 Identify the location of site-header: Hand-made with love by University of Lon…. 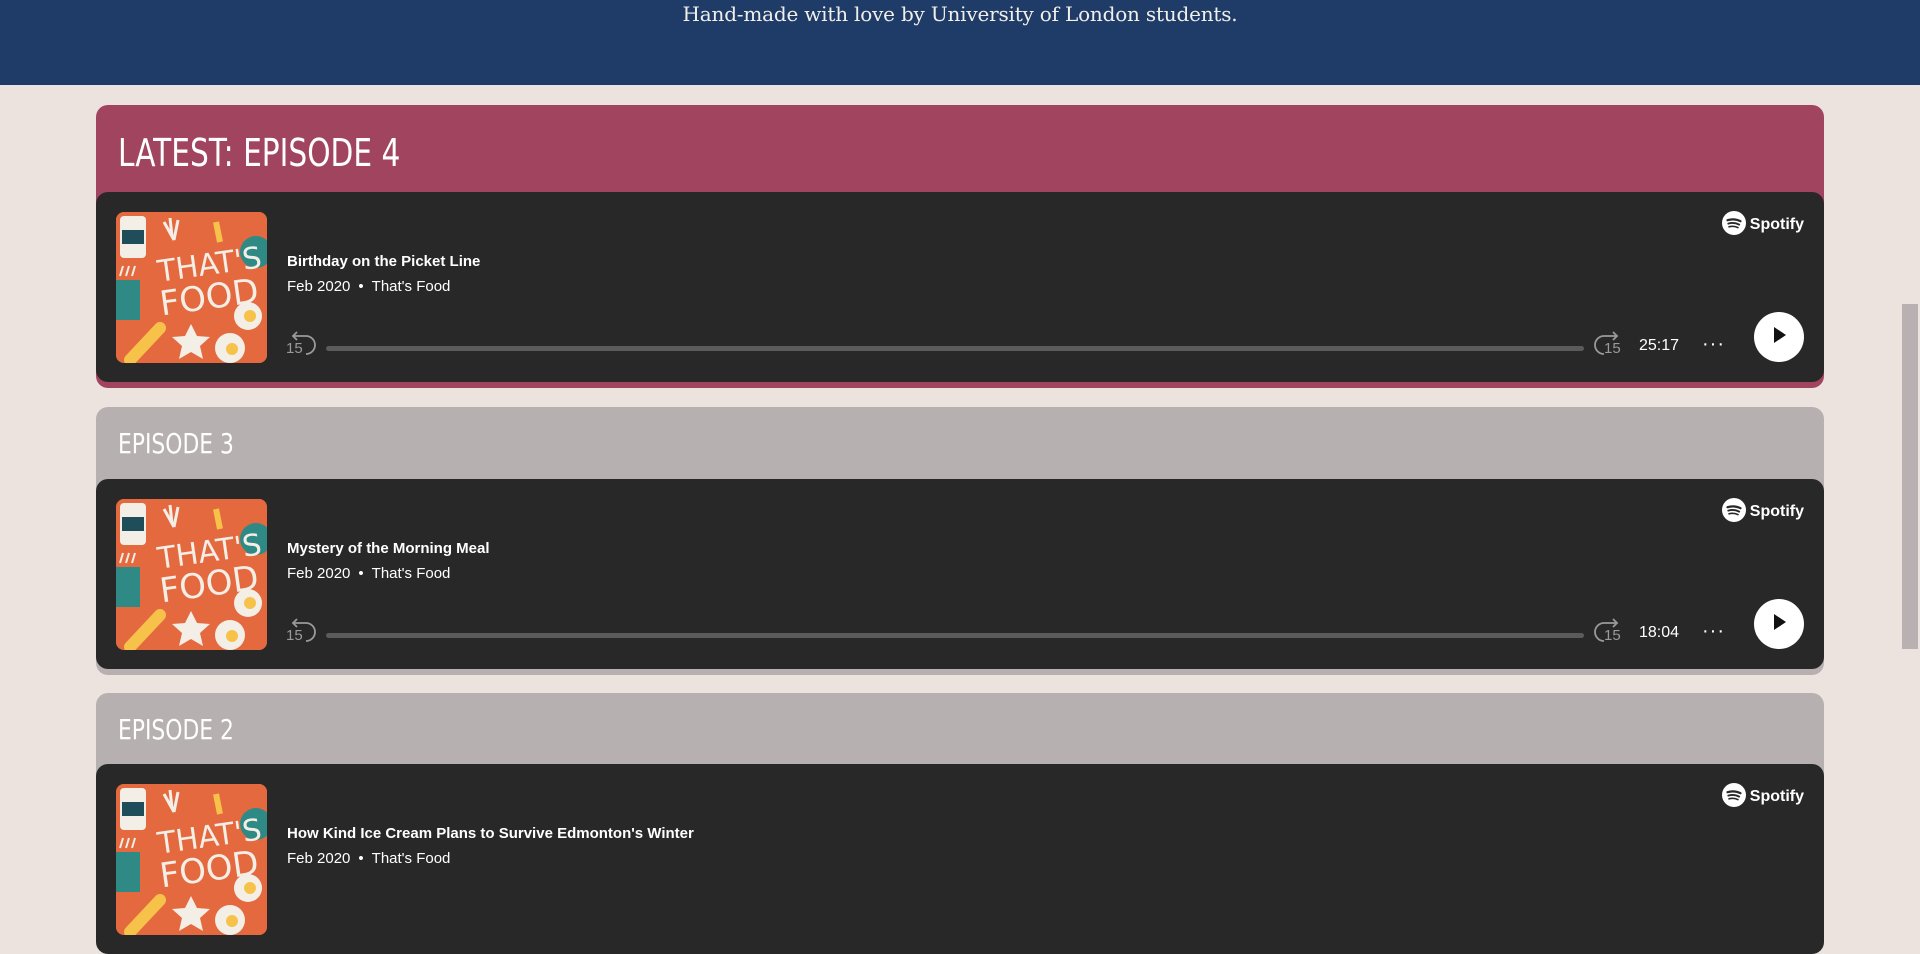
(960, 42).